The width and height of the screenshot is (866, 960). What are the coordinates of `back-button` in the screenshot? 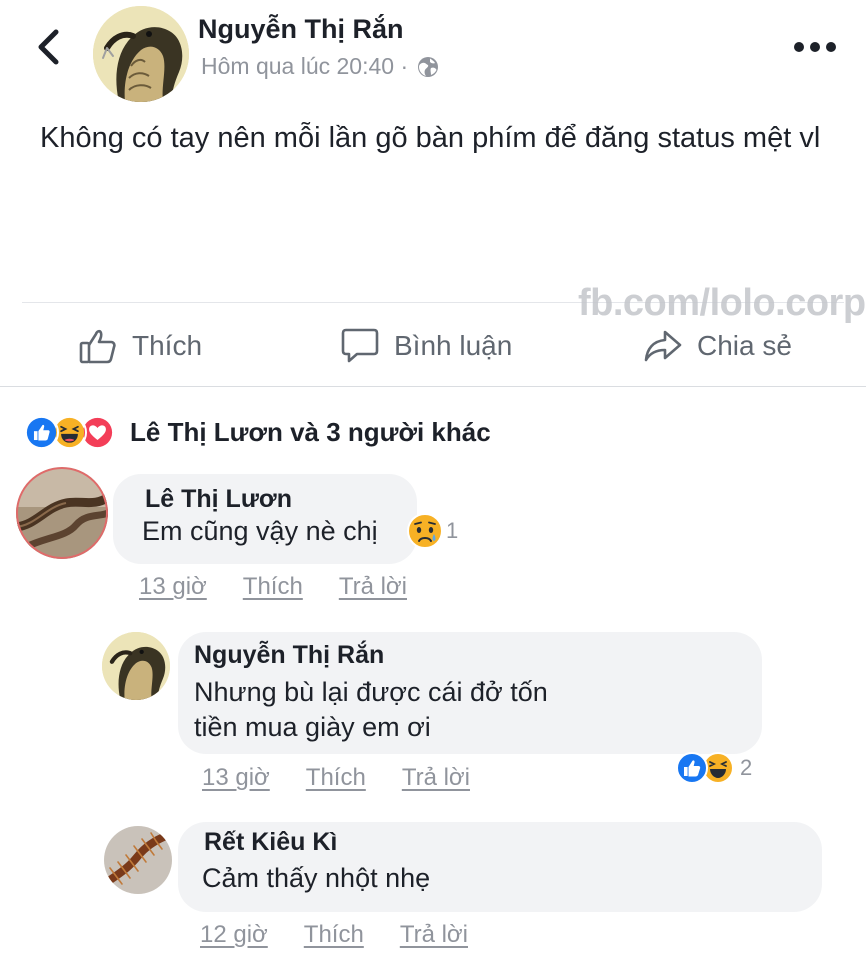 It's located at (49, 47).